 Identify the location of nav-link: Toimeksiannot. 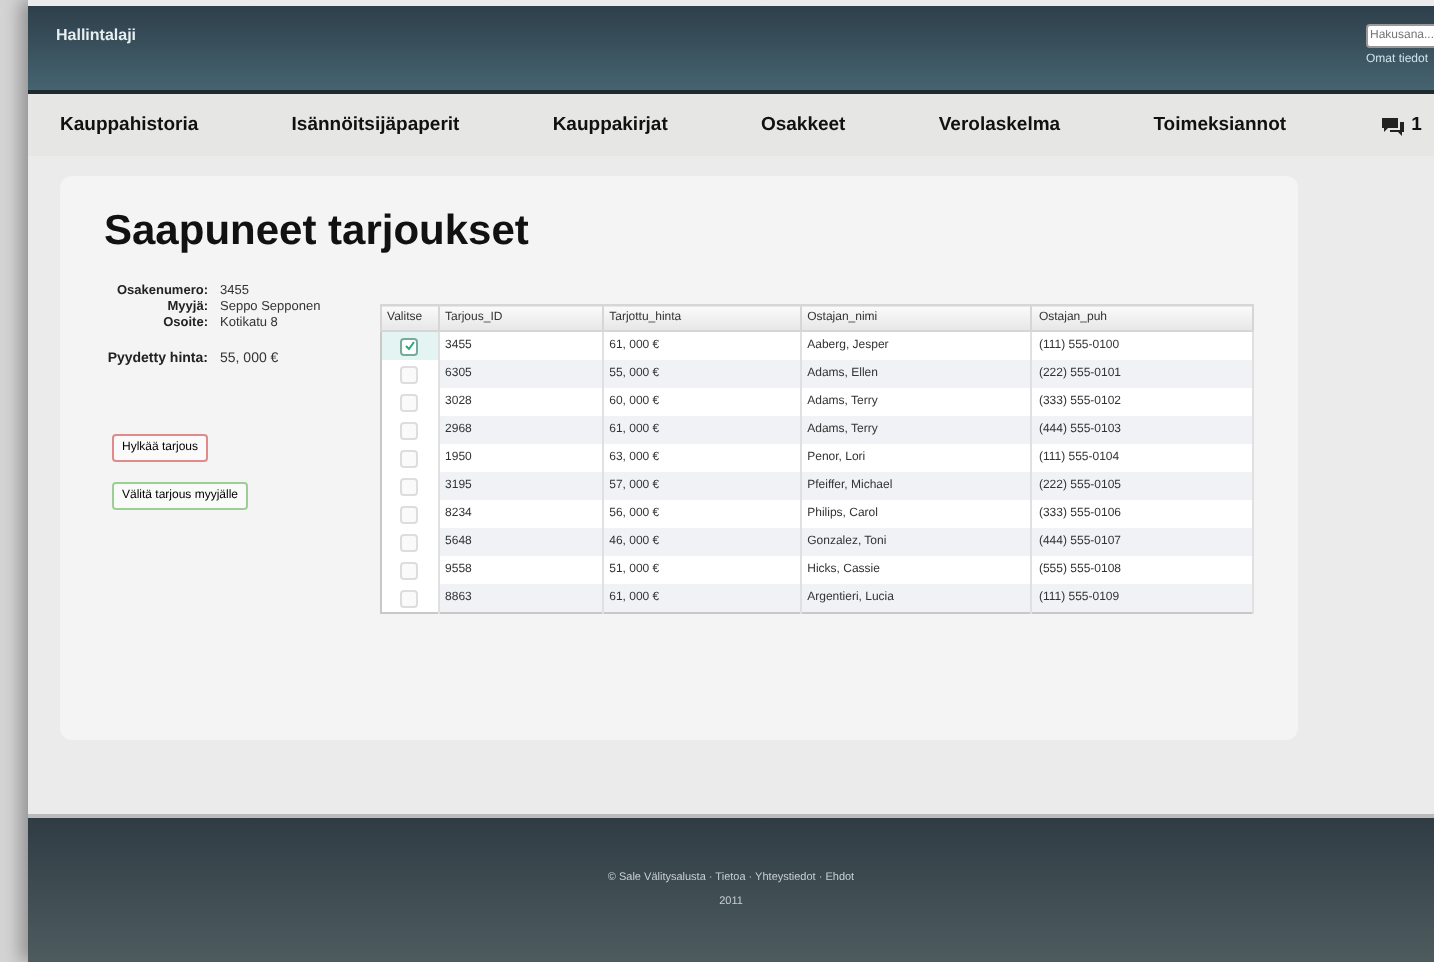
(1220, 125).